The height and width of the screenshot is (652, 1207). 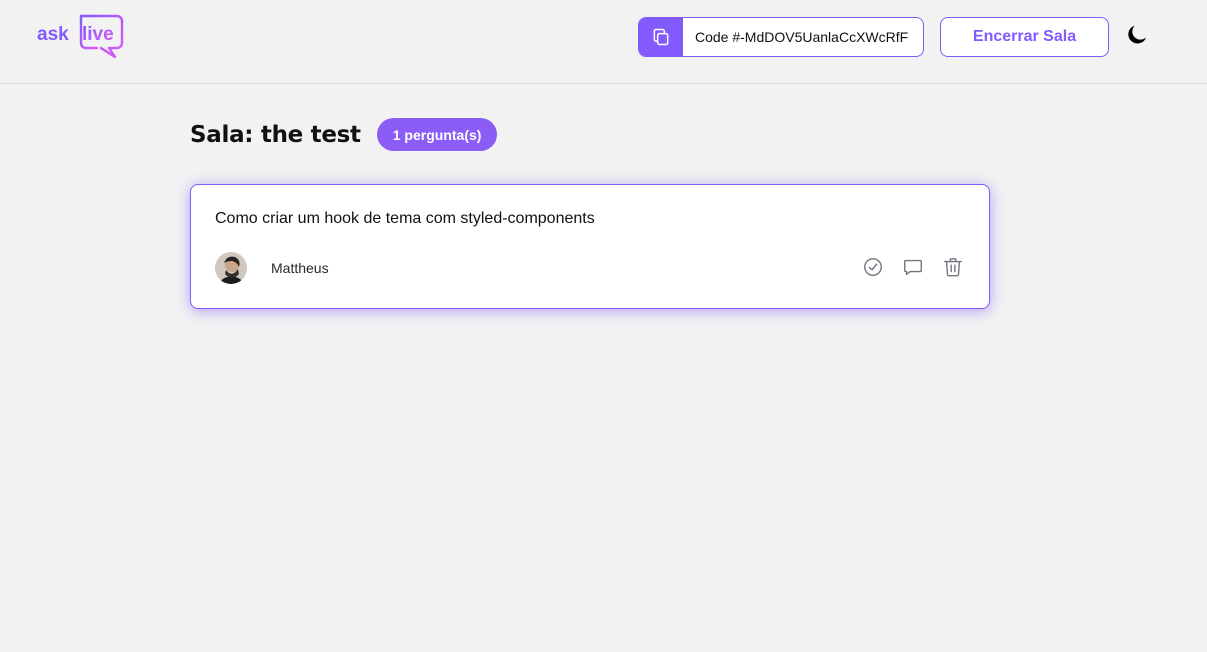 What do you see at coordinates (437, 134) in the screenshot?
I see `question-count-badge: 1 pergunta(s)` at bounding box center [437, 134].